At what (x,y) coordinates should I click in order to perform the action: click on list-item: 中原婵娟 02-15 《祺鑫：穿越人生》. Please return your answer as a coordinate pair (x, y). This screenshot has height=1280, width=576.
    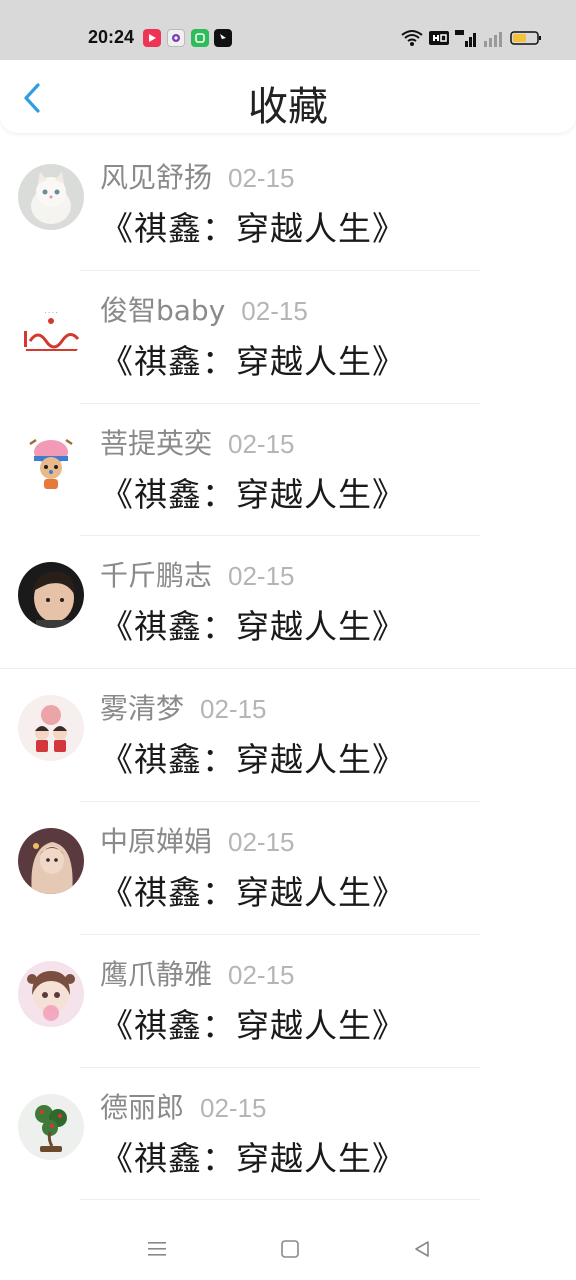
    Looking at the image, I should click on (288, 868).